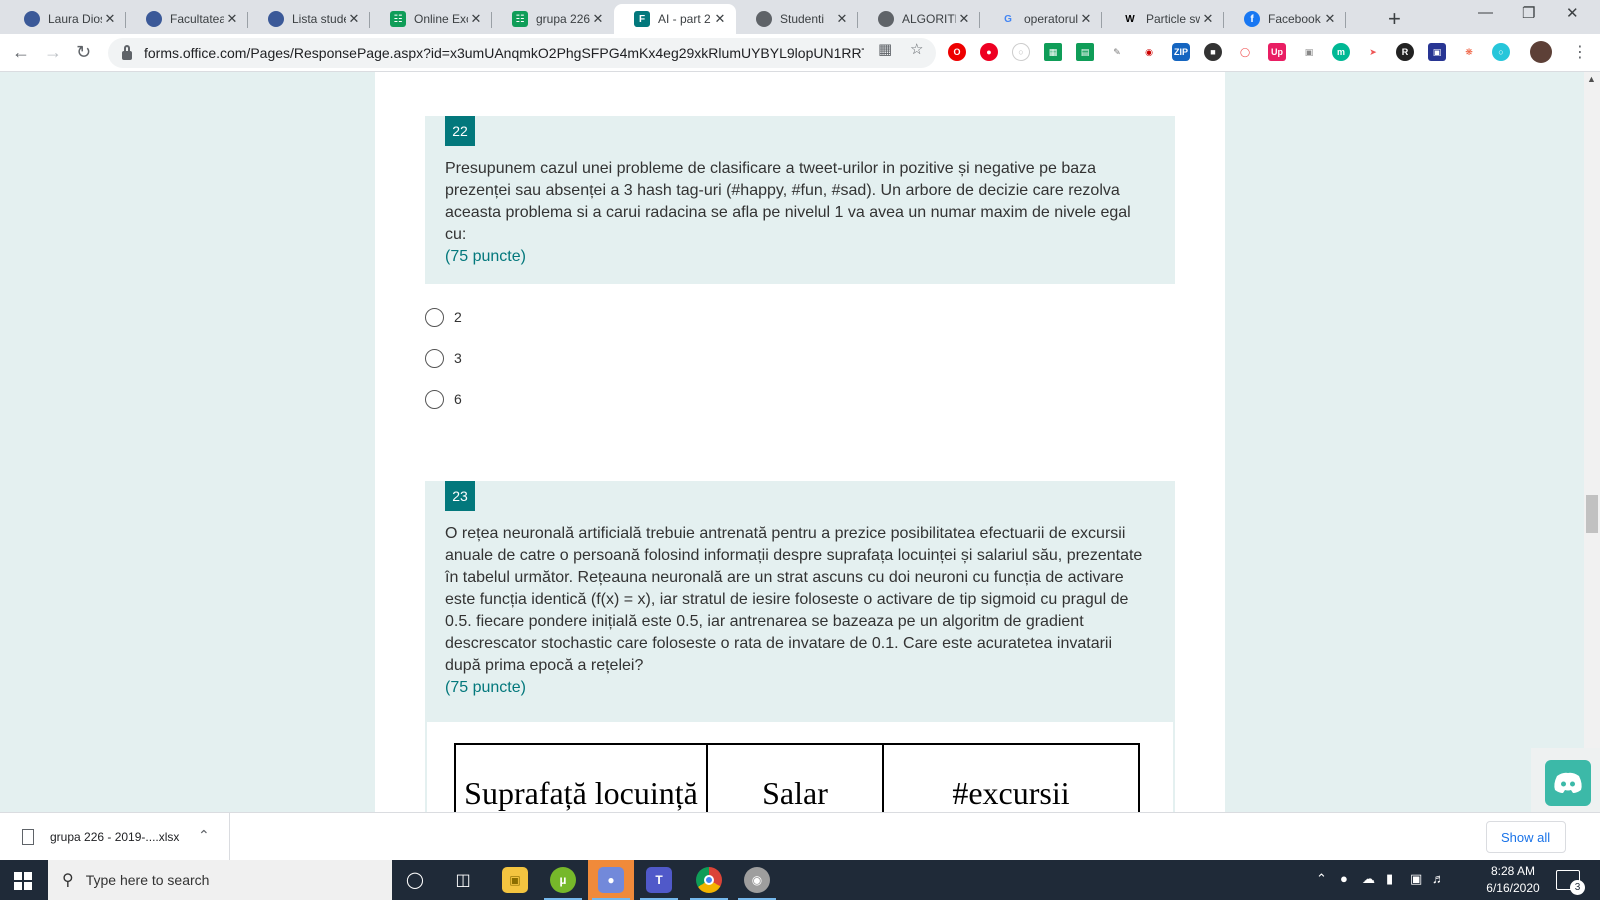 Image resolution: width=1600 pixels, height=900 pixels. Describe the element at coordinates (463, 880) in the screenshot. I see `task-view-icon: ◫` at that location.